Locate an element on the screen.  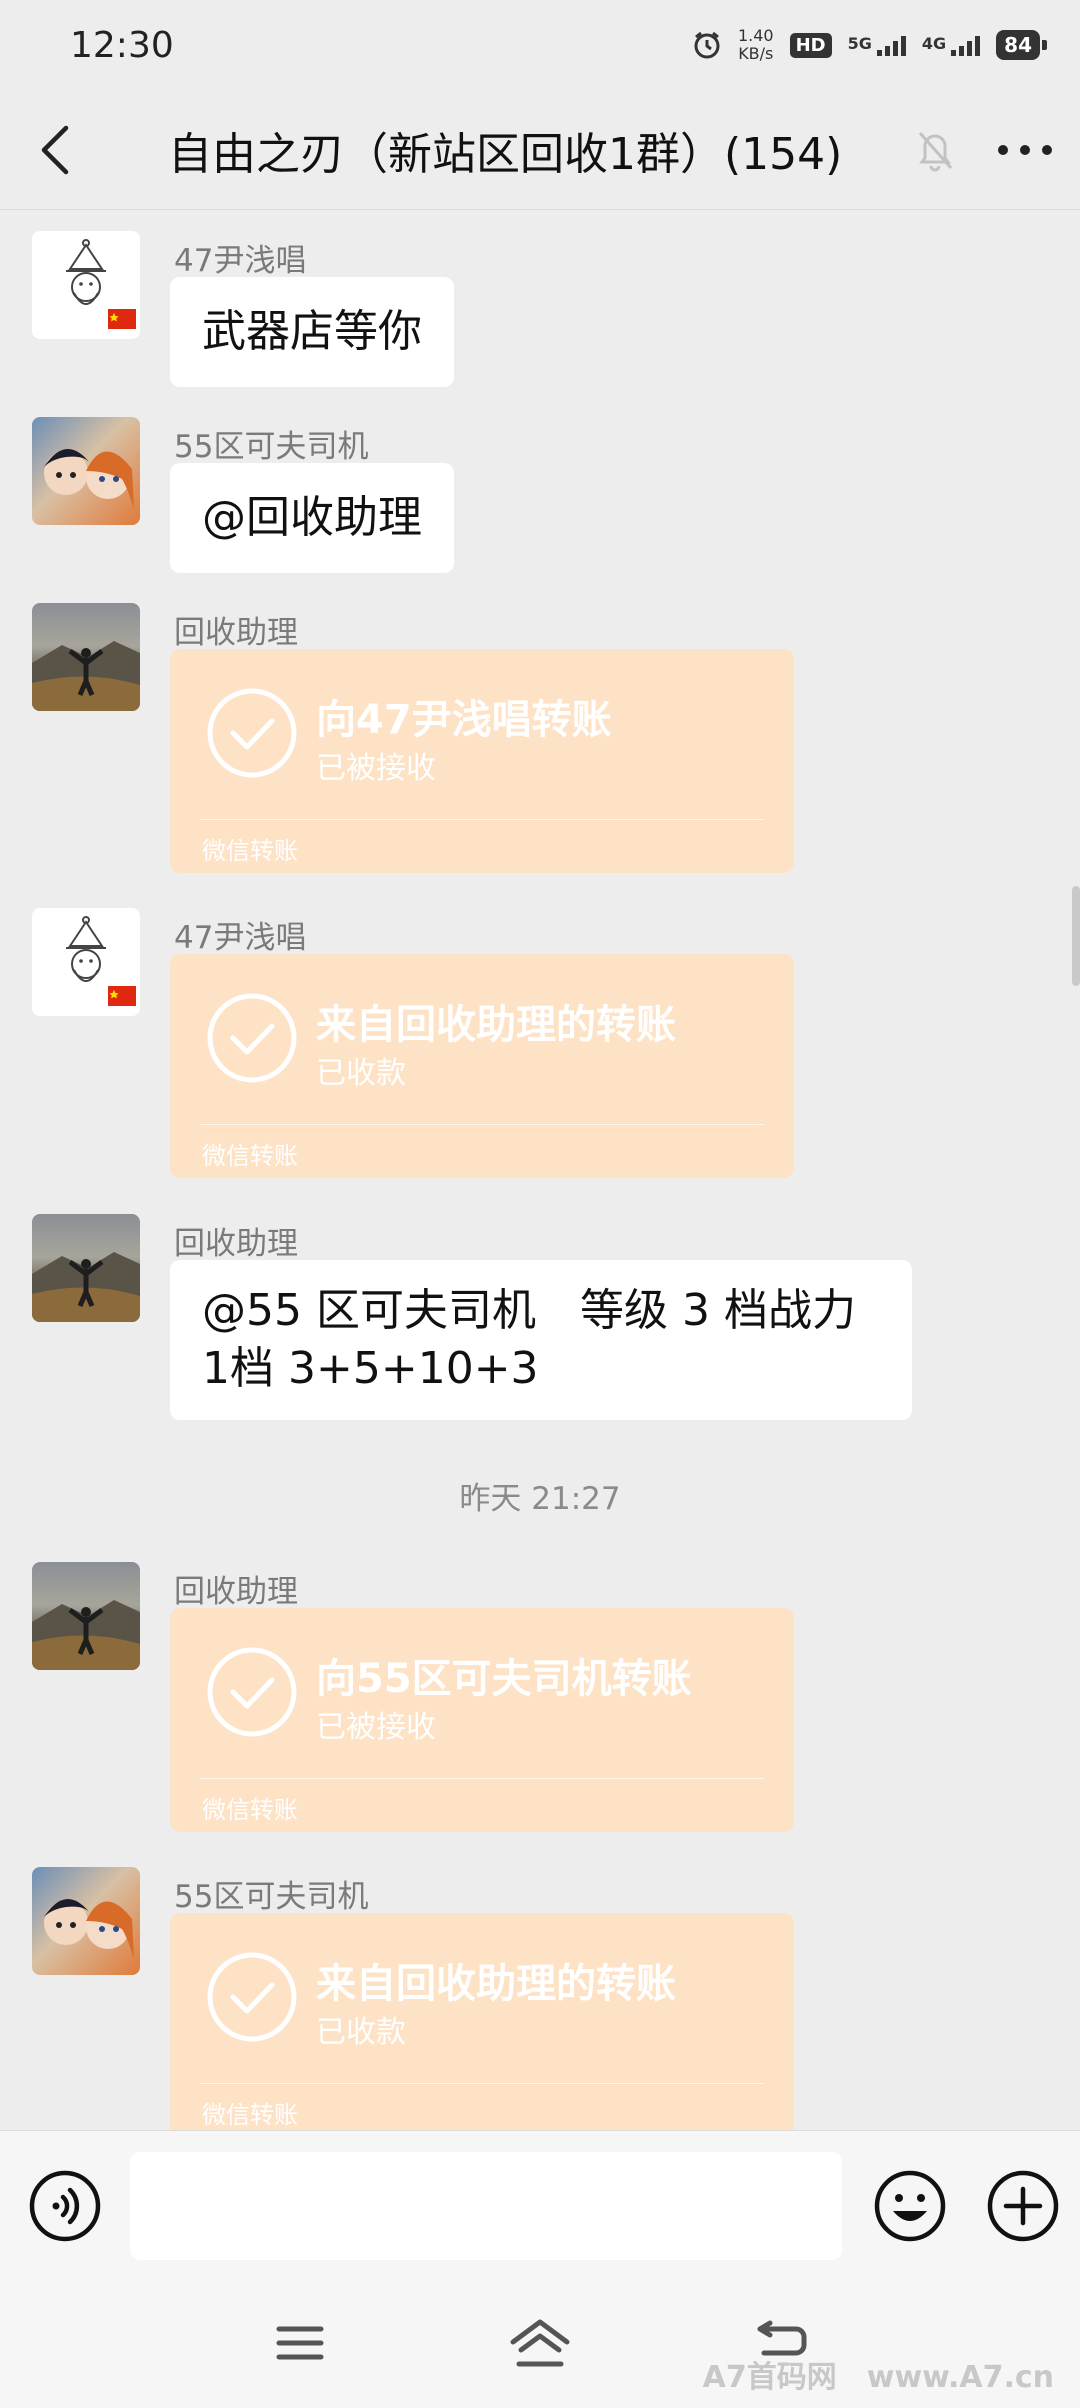
plus-icon is located at coordinates (1023, 2205).